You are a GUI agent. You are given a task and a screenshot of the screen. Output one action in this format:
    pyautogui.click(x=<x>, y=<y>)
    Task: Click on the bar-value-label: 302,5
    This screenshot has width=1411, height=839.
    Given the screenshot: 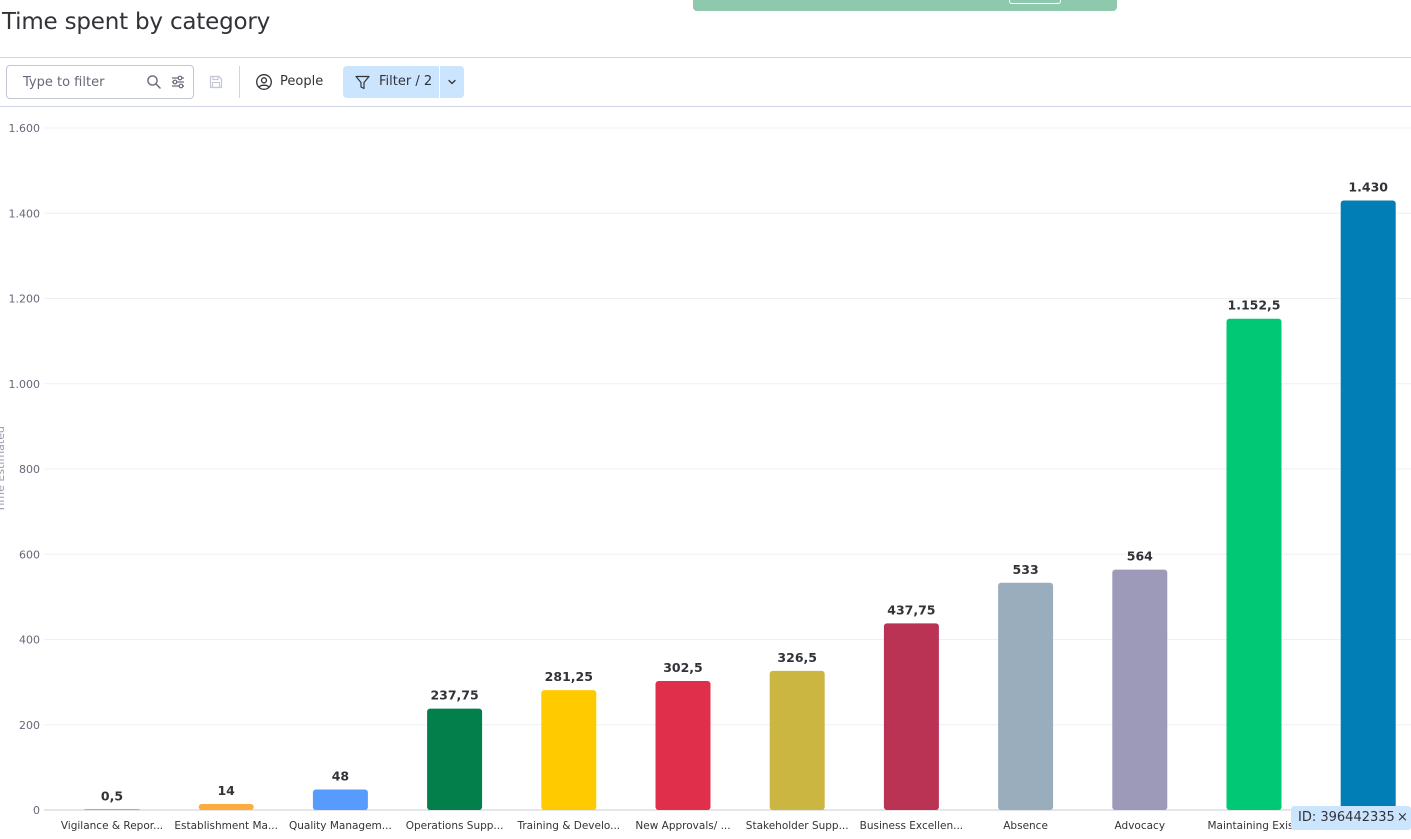 What is the action you would take?
    pyautogui.click(x=683, y=667)
    